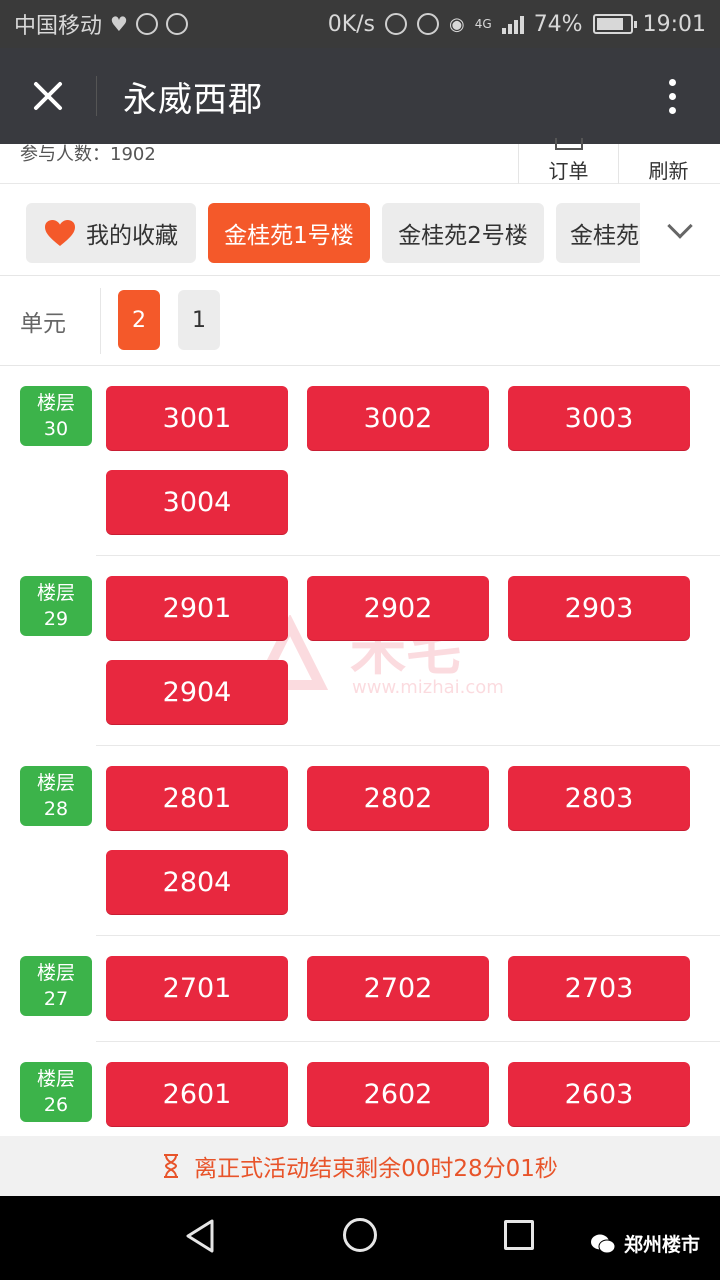 Image resolution: width=720 pixels, height=1280 pixels. What do you see at coordinates (680, 226) in the screenshot?
I see `chevron-down-icon` at bounding box center [680, 226].